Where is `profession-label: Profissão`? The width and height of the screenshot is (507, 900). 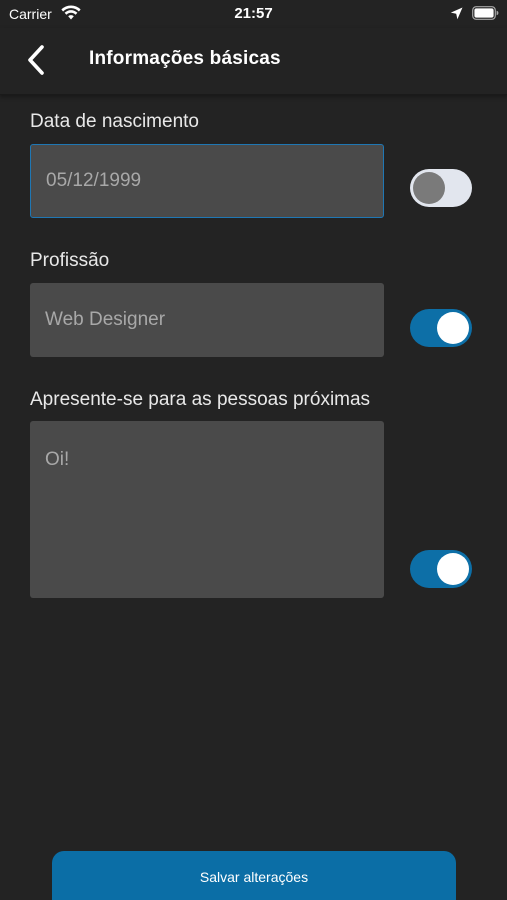
profession-label: Profissão is located at coordinates (70, 260).